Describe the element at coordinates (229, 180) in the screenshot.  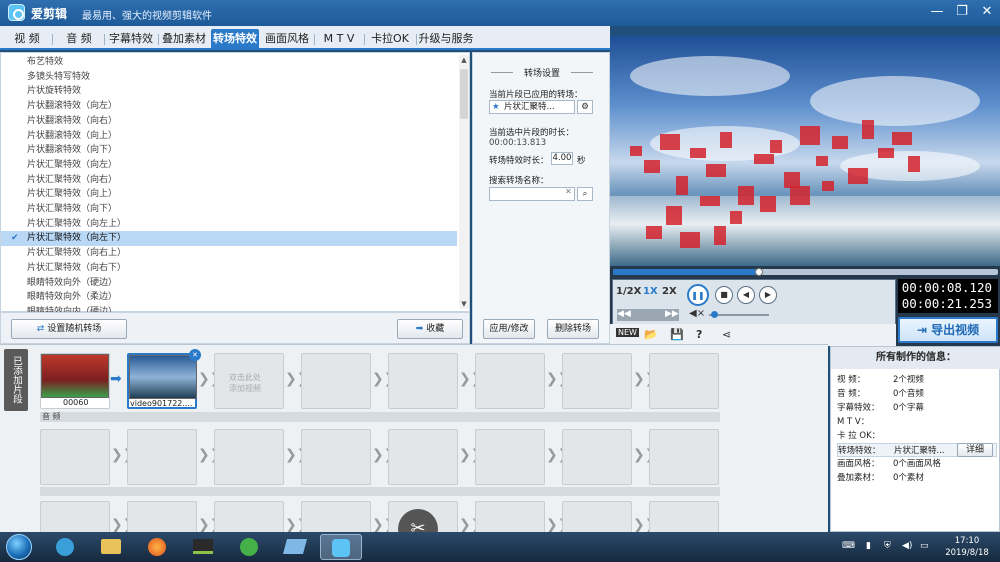
I see `transition-item: 片状汇聚特效（向右）` at that location.